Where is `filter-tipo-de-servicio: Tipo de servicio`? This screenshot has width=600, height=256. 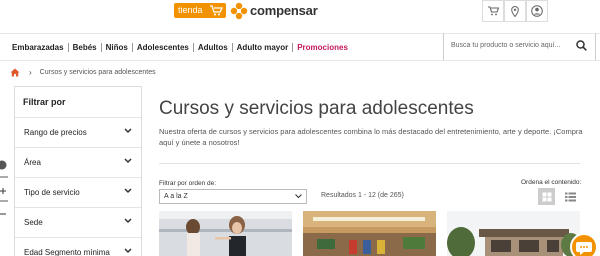 filter-tipo-de-servicio: Tipo de servicio is located at coordinates (78, 192).